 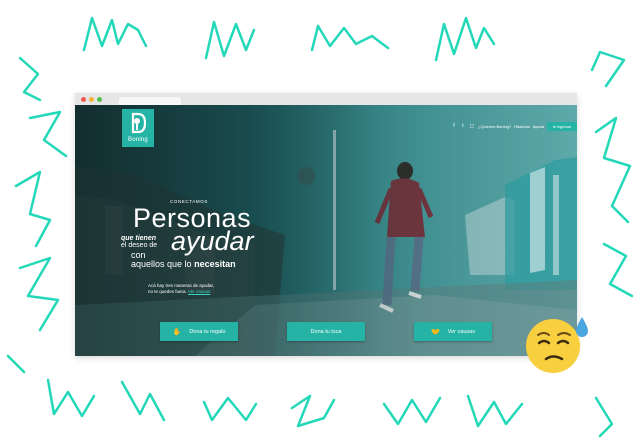 What do you see at coordinates (139, 238) in the screenshot?
I see `hero-text-que-tienen: que tienen` at bounding box center [139, 238].